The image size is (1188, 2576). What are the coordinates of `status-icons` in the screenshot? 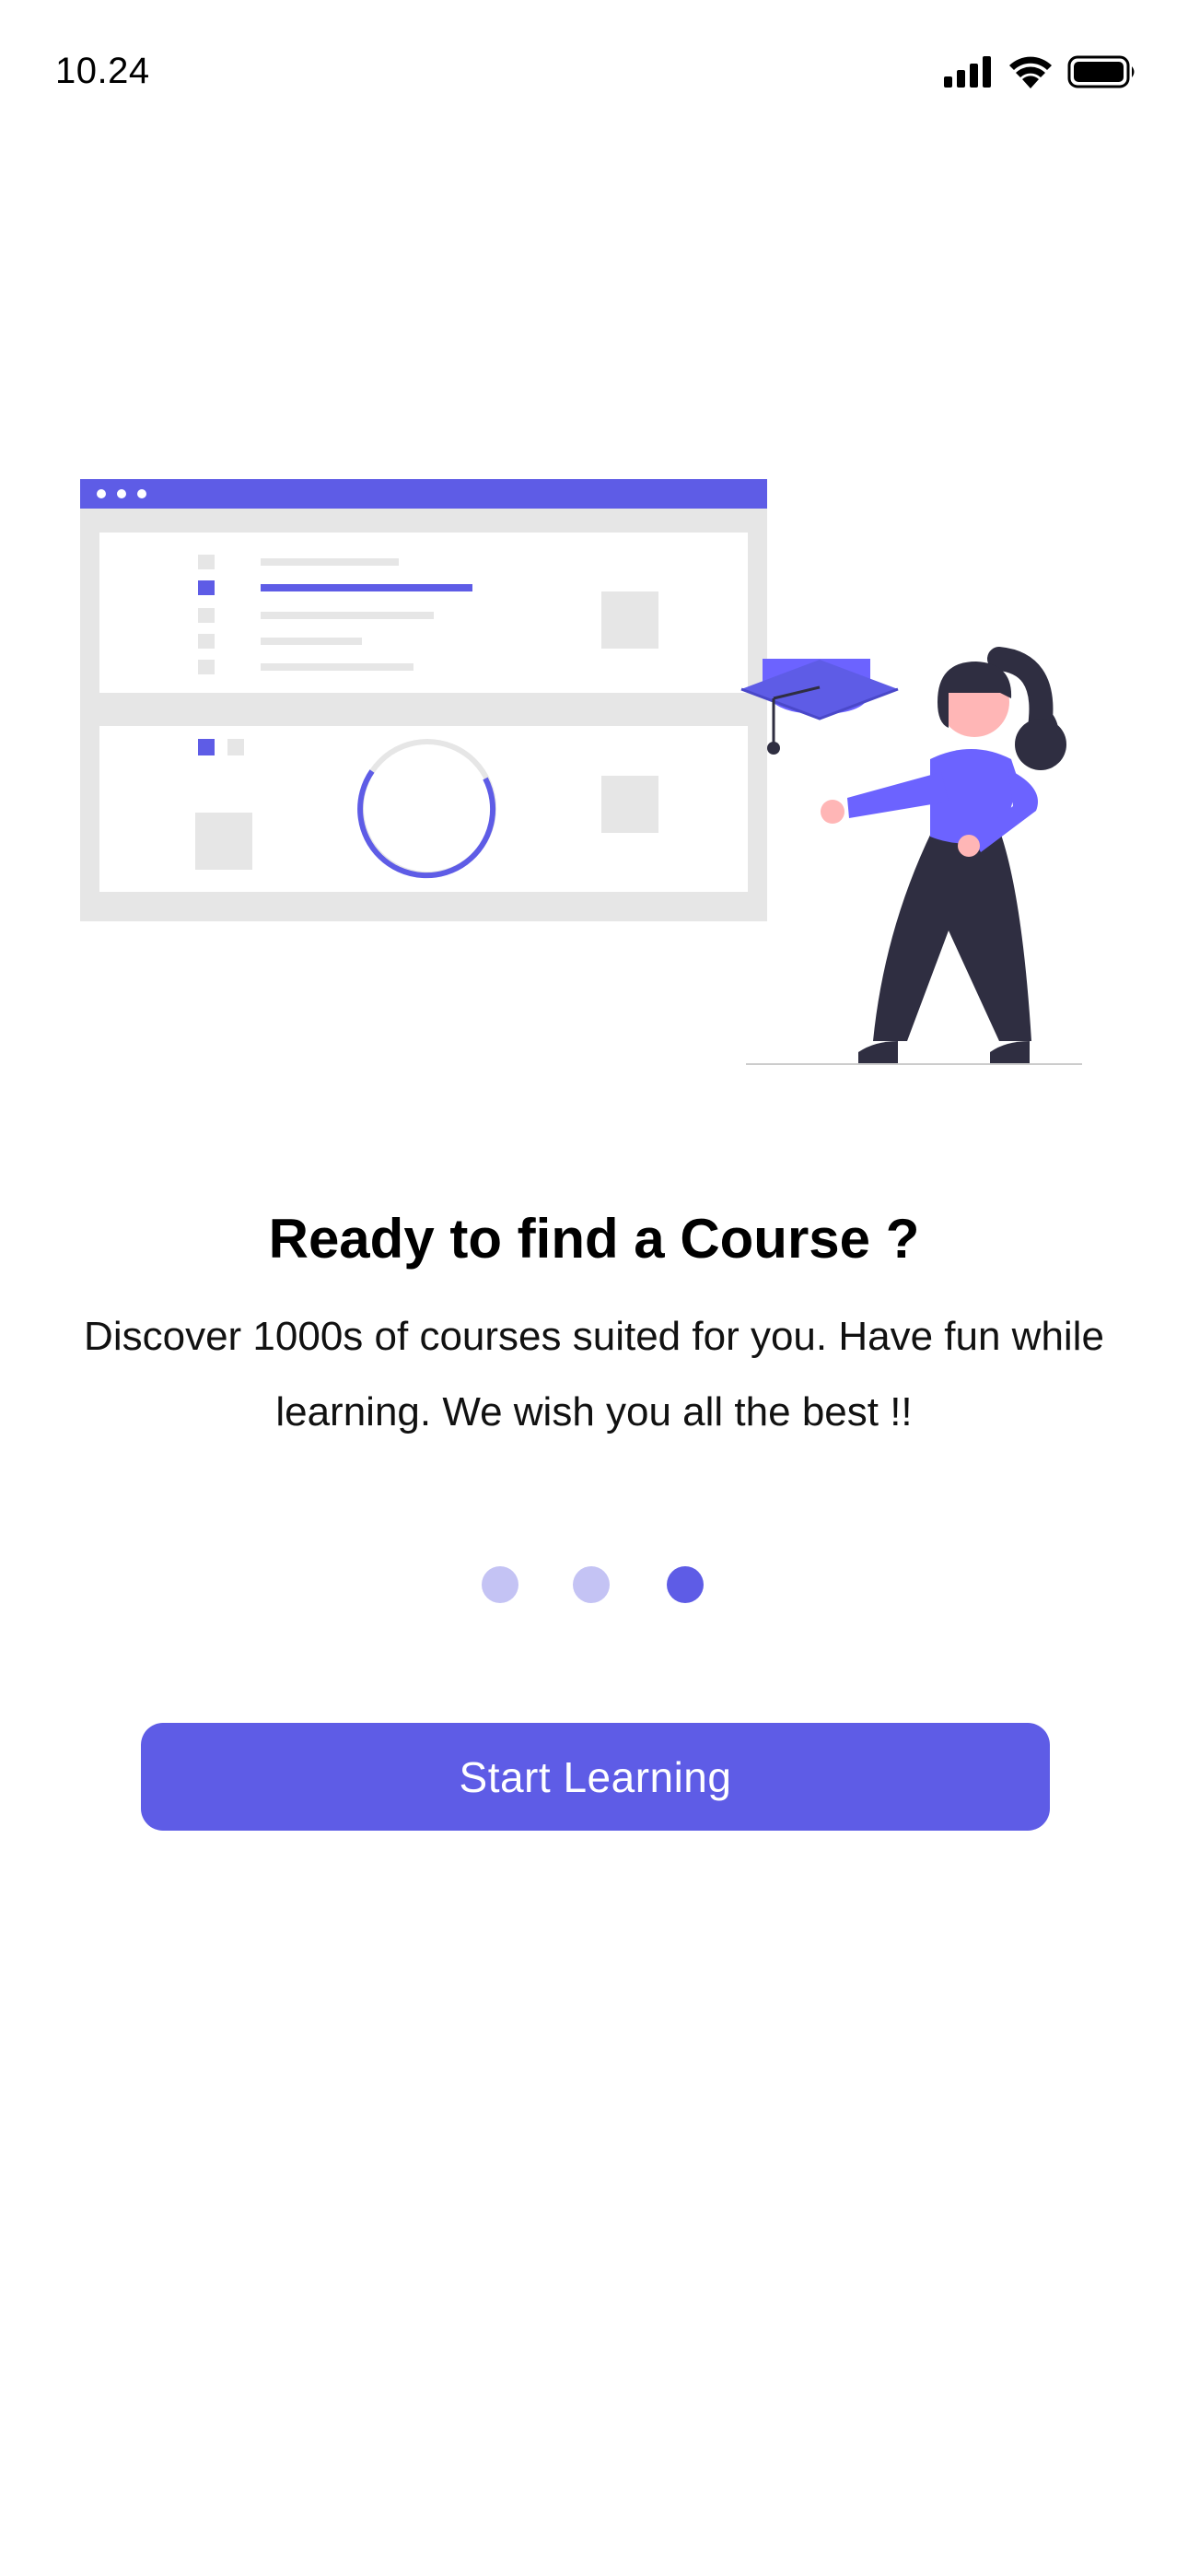 It's located at (1040, 71).